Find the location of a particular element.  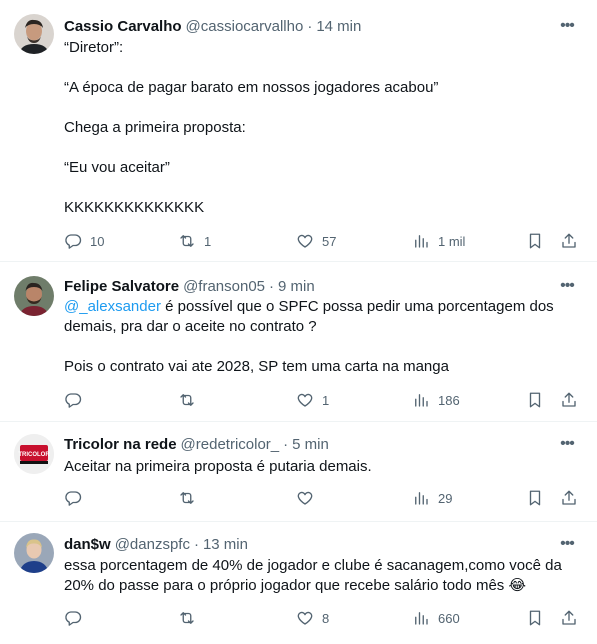

timestamp: 5 min is located at coordinates (310, 444).